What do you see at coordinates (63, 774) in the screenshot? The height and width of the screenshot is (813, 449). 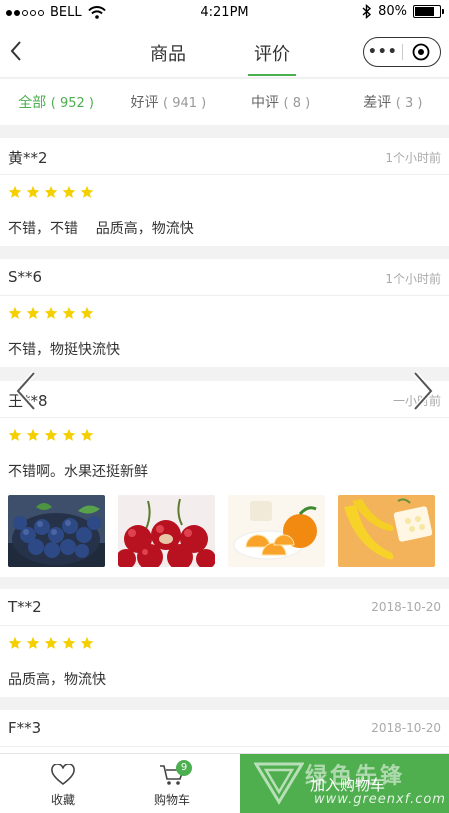 I see `heart-icon` at bounding box center [63, 774].